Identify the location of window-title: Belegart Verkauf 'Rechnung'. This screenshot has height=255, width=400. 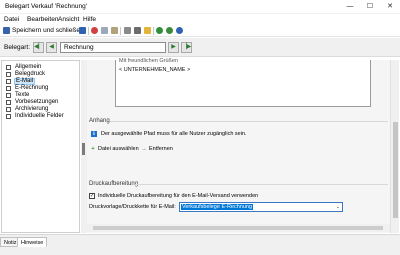
(46, 6).